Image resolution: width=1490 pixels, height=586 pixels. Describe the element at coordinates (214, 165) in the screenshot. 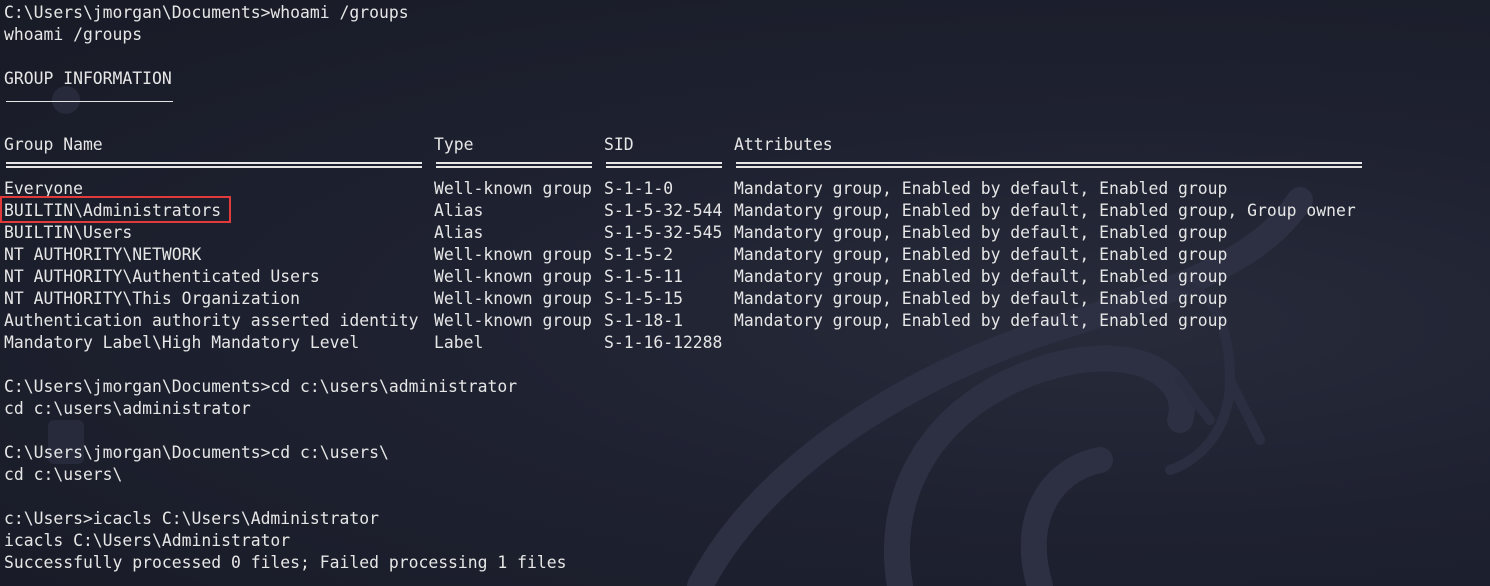

I see `separator-group-name` at that location.